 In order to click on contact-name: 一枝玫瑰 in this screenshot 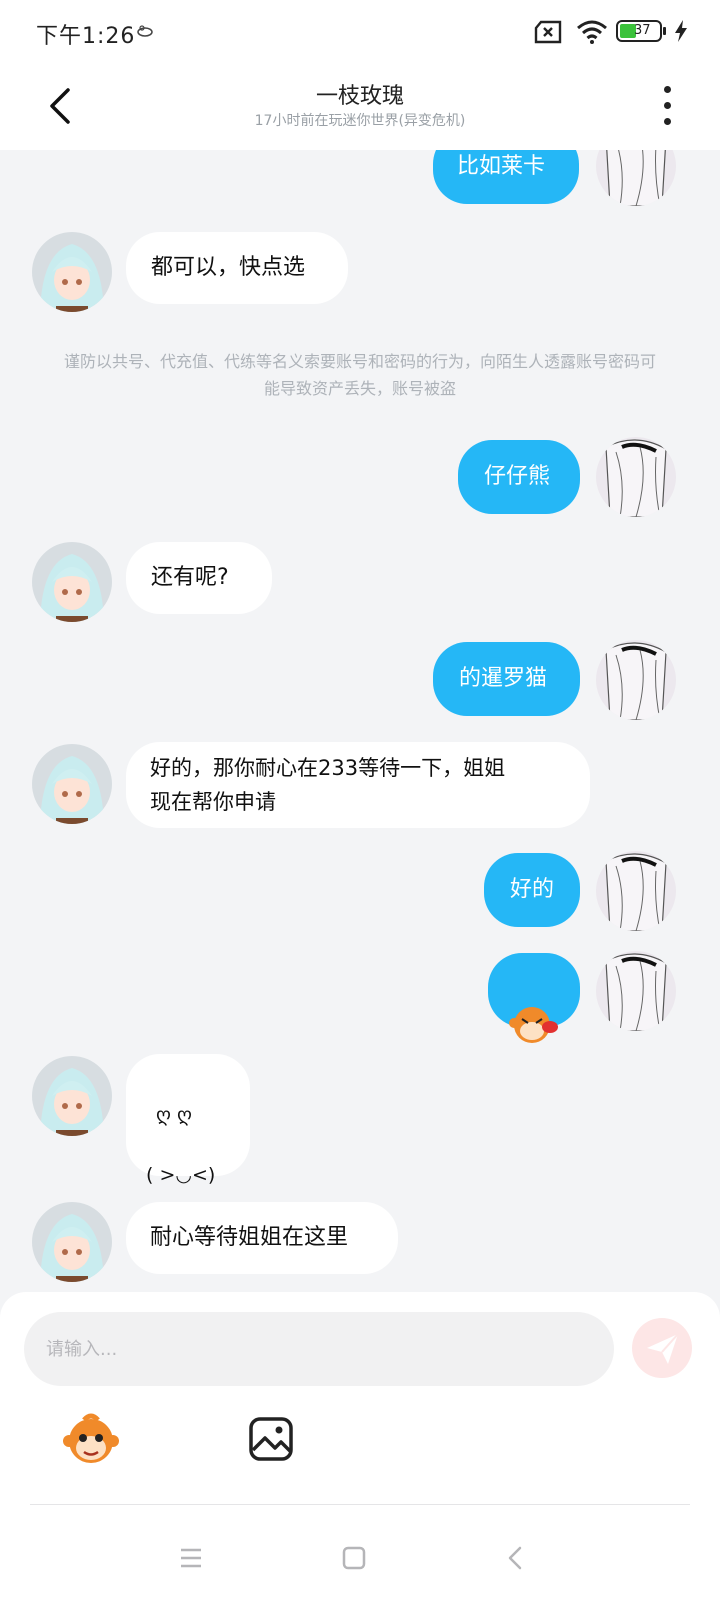, I will do `click(359, 96)`.